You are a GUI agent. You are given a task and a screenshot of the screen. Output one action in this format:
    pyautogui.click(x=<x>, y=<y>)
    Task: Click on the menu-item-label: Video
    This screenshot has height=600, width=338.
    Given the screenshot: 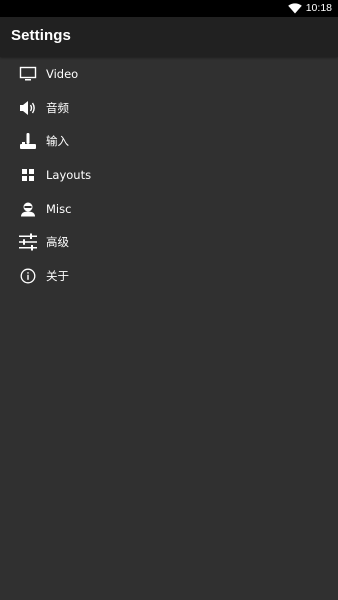 What is the action you would take?
    pyautogui.click(x=62, y=73)
    